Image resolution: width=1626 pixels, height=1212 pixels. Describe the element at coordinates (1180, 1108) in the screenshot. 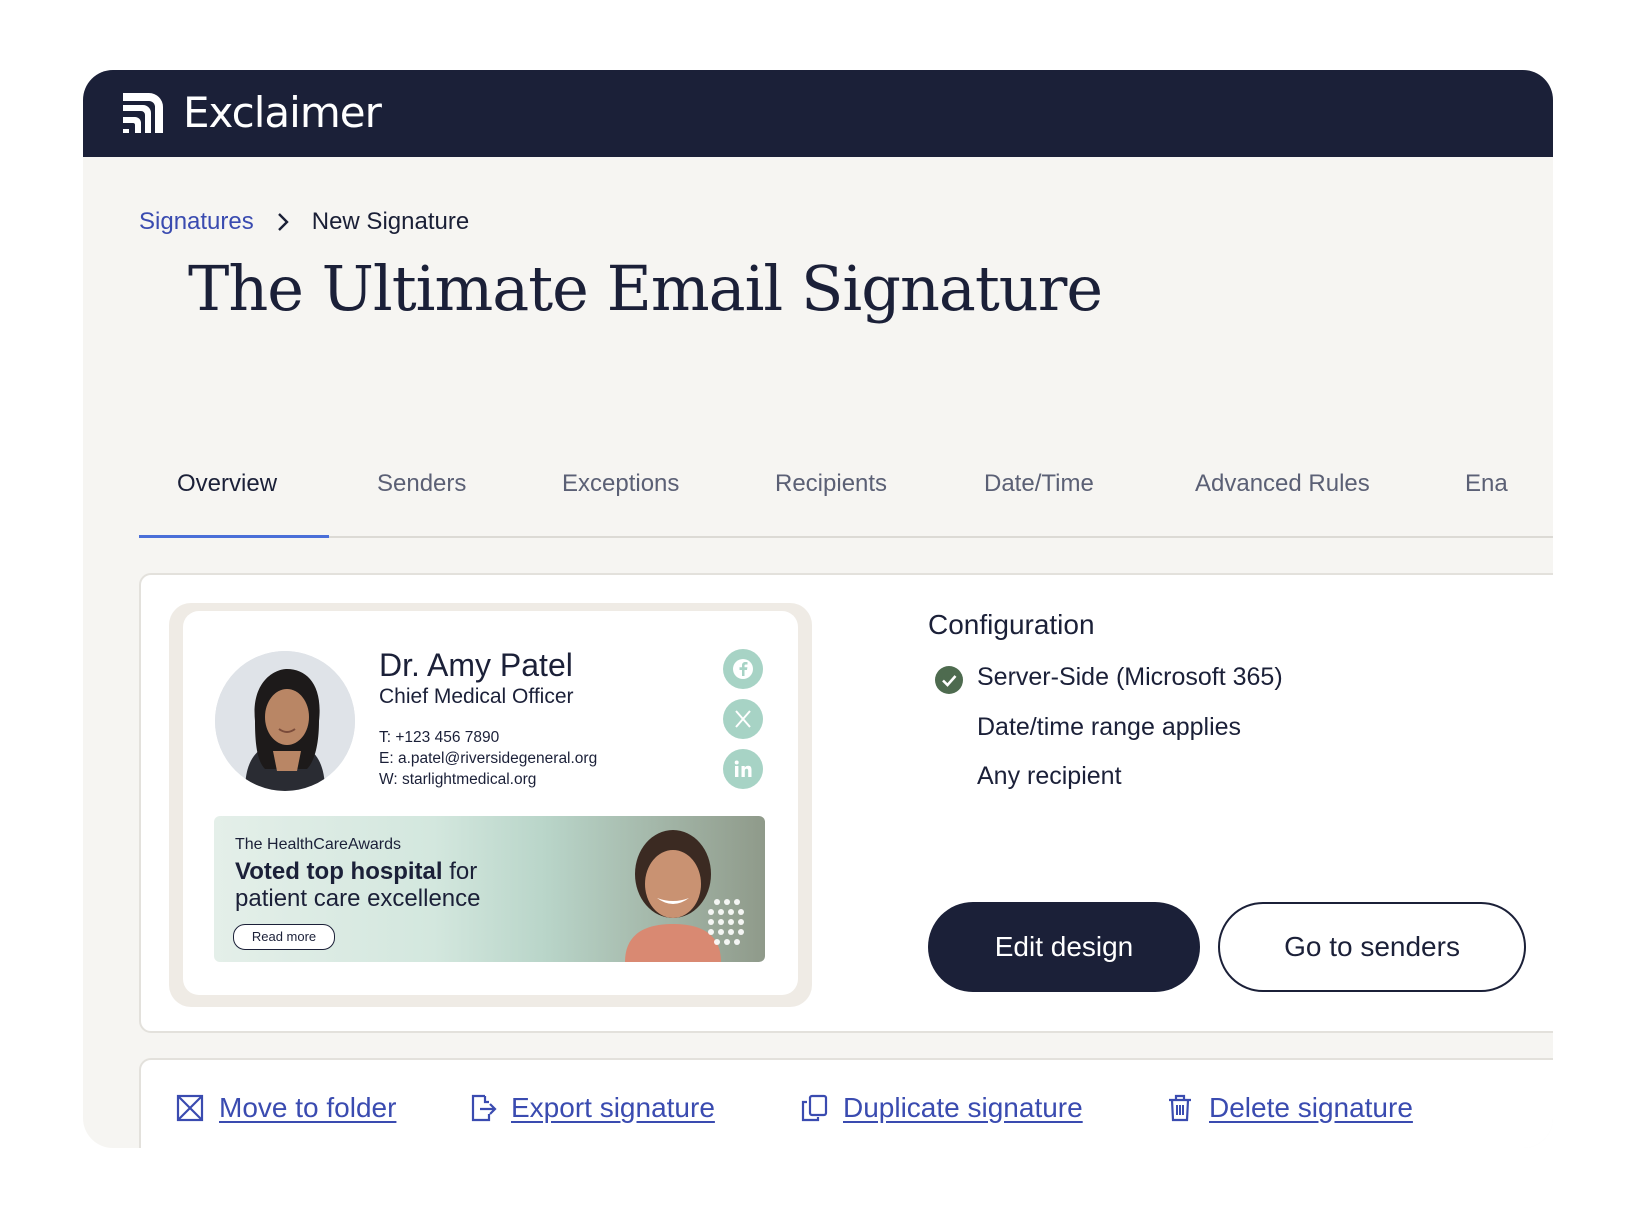

I see `trash-icon` at that location.